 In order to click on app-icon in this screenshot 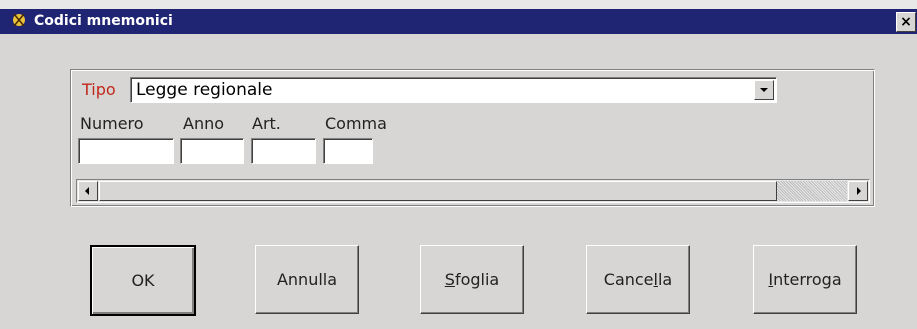, I will do `click(19, 20)`.